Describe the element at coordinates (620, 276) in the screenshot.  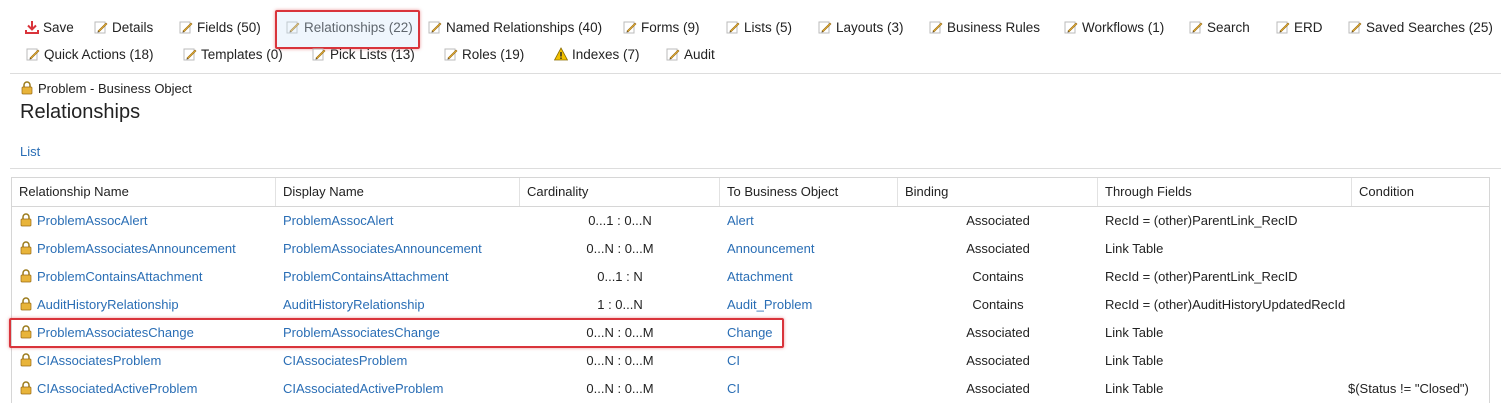
I see `cardinality-cell: 0...1 : N` at that location.